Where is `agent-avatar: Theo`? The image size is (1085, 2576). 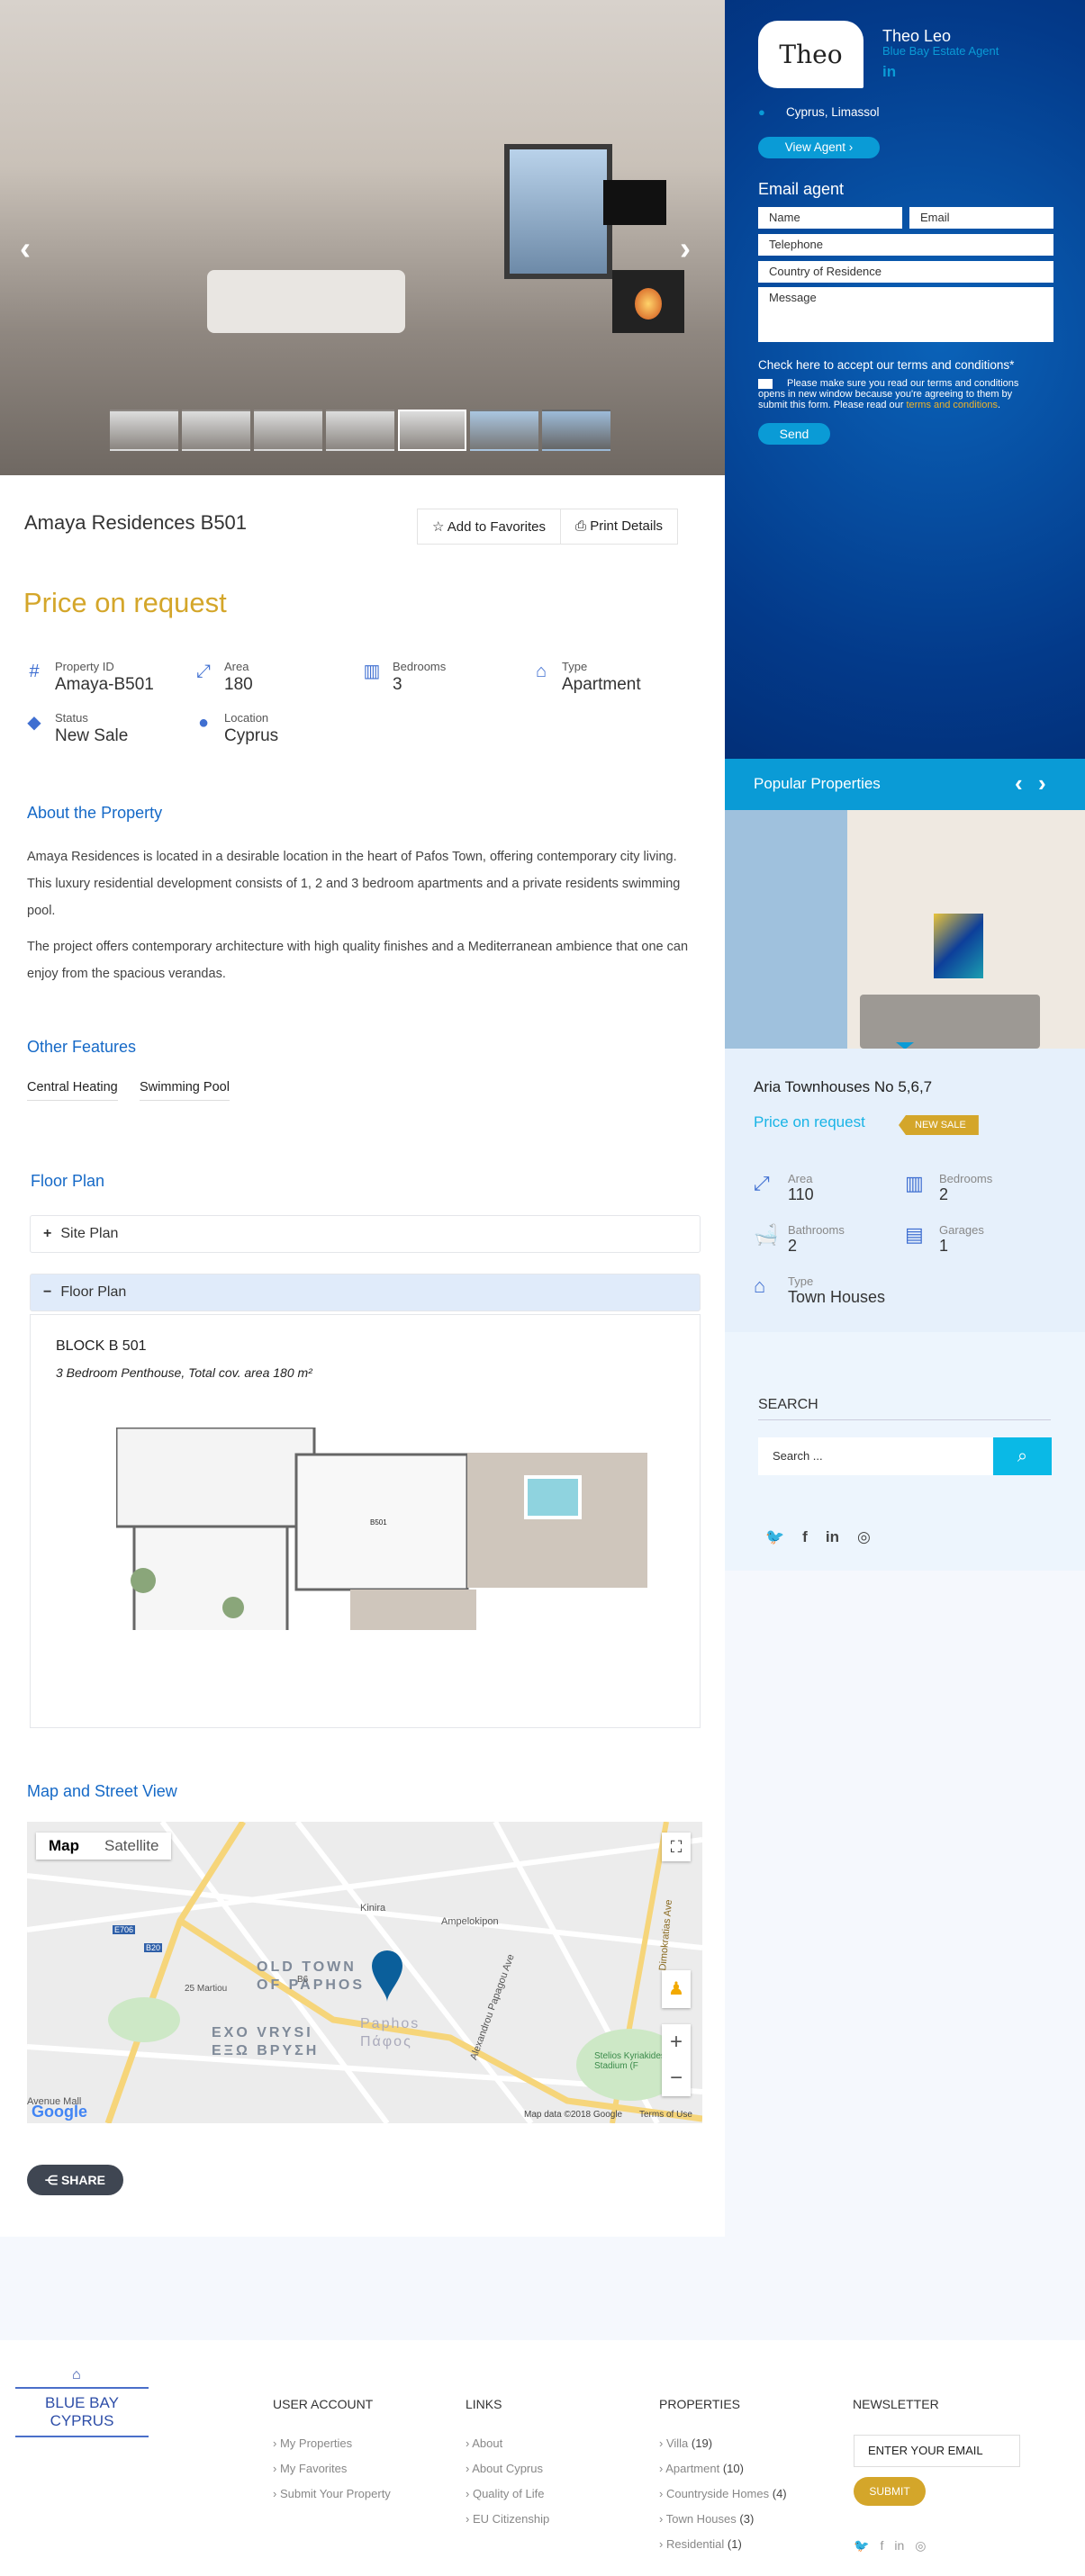 agent-avatar: Theo is located at coordinates (810, 54).